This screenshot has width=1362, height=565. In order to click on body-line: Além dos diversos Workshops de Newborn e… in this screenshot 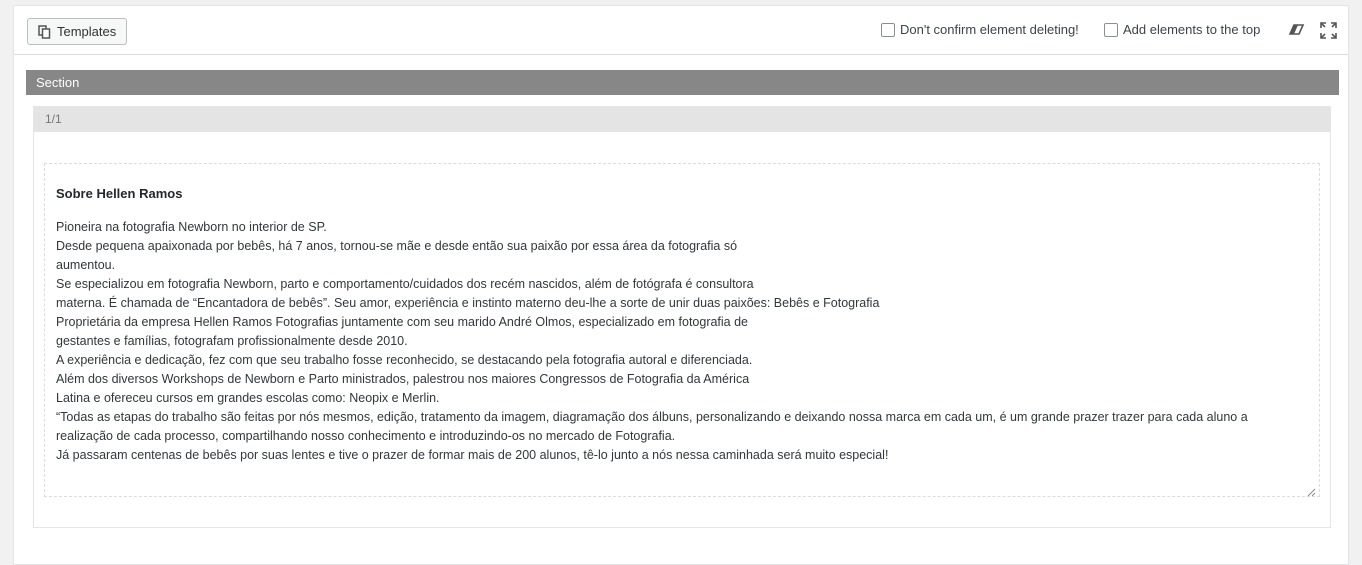, I will do `click(403, 379)`.